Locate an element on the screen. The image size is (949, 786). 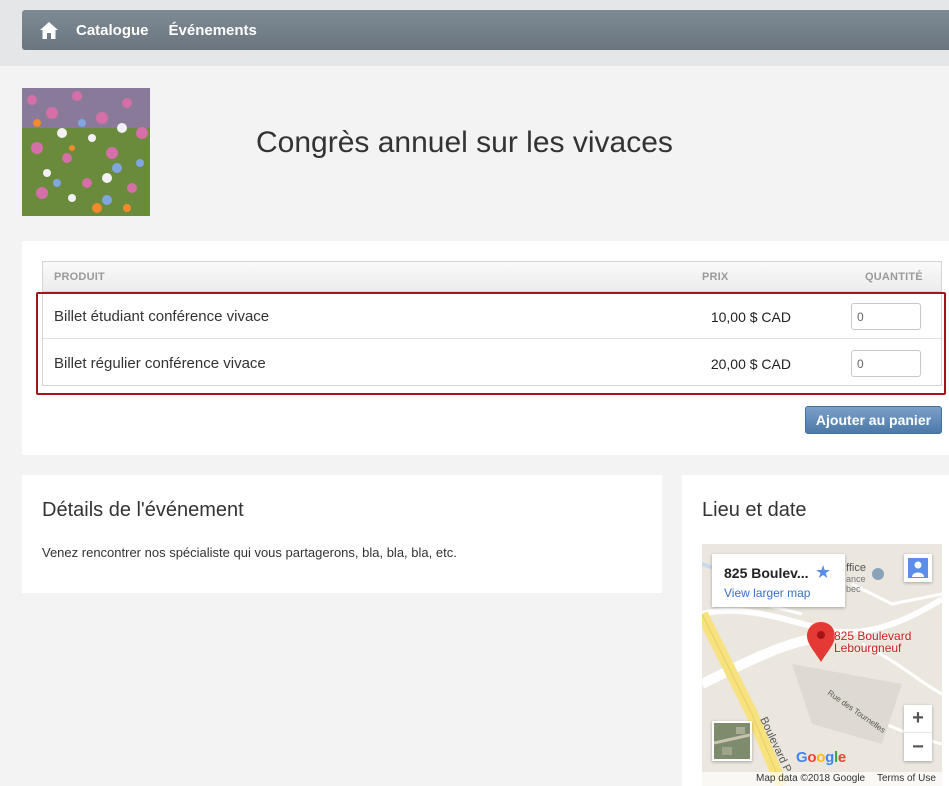
terms-of-use-link: Terms of Use is located at coordinates (906, 778).